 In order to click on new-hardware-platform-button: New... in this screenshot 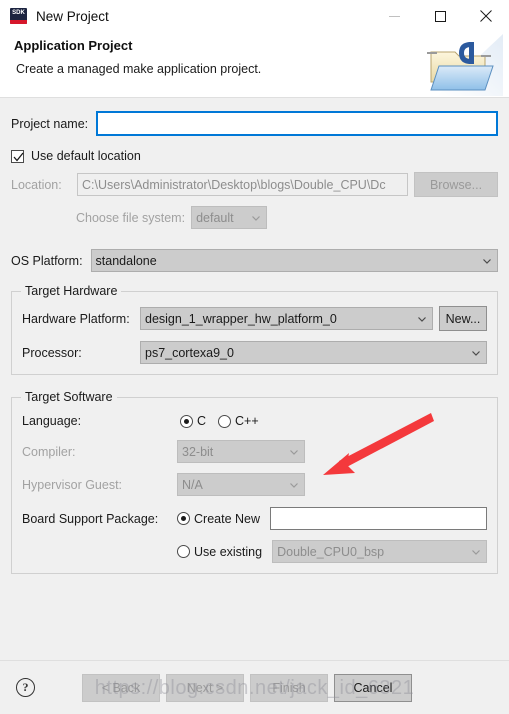, I will do `click(463, 318)`.